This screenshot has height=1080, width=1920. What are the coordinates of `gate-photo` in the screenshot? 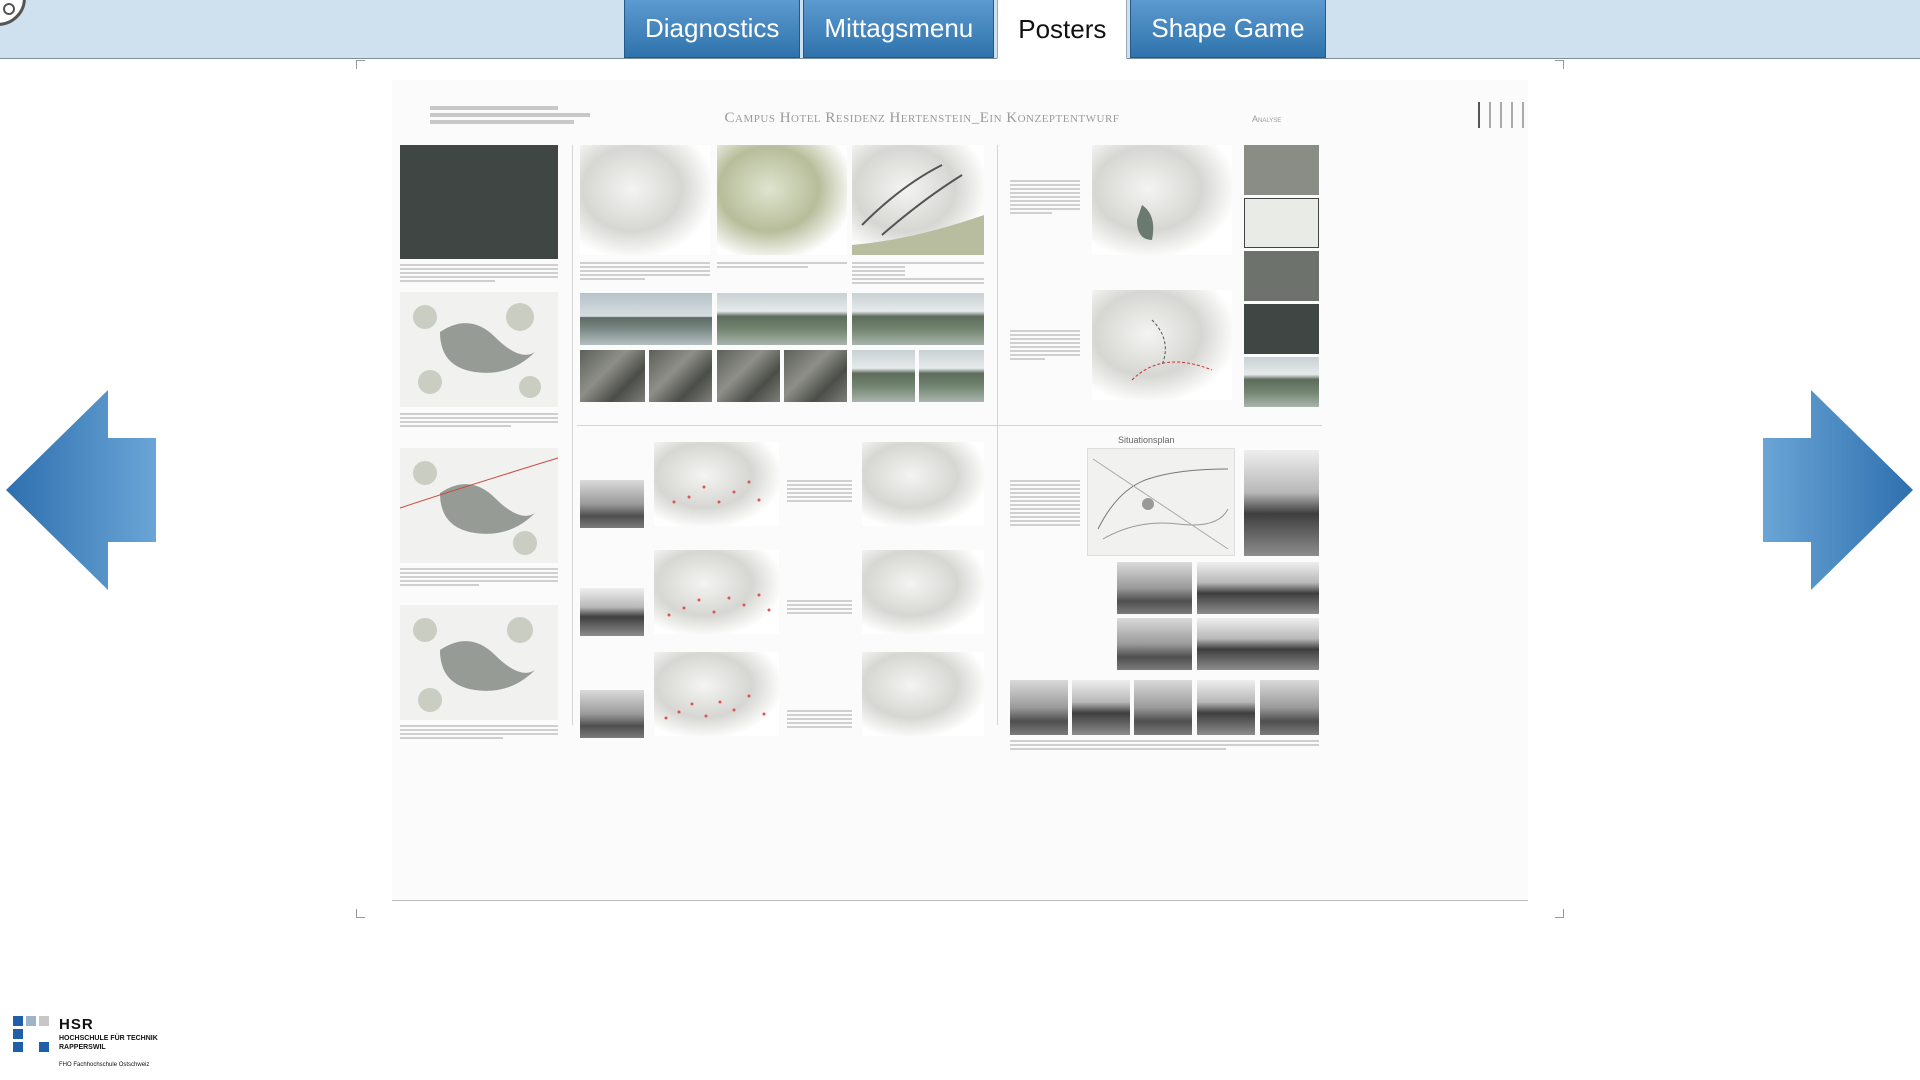 It's located at (1281, 276).